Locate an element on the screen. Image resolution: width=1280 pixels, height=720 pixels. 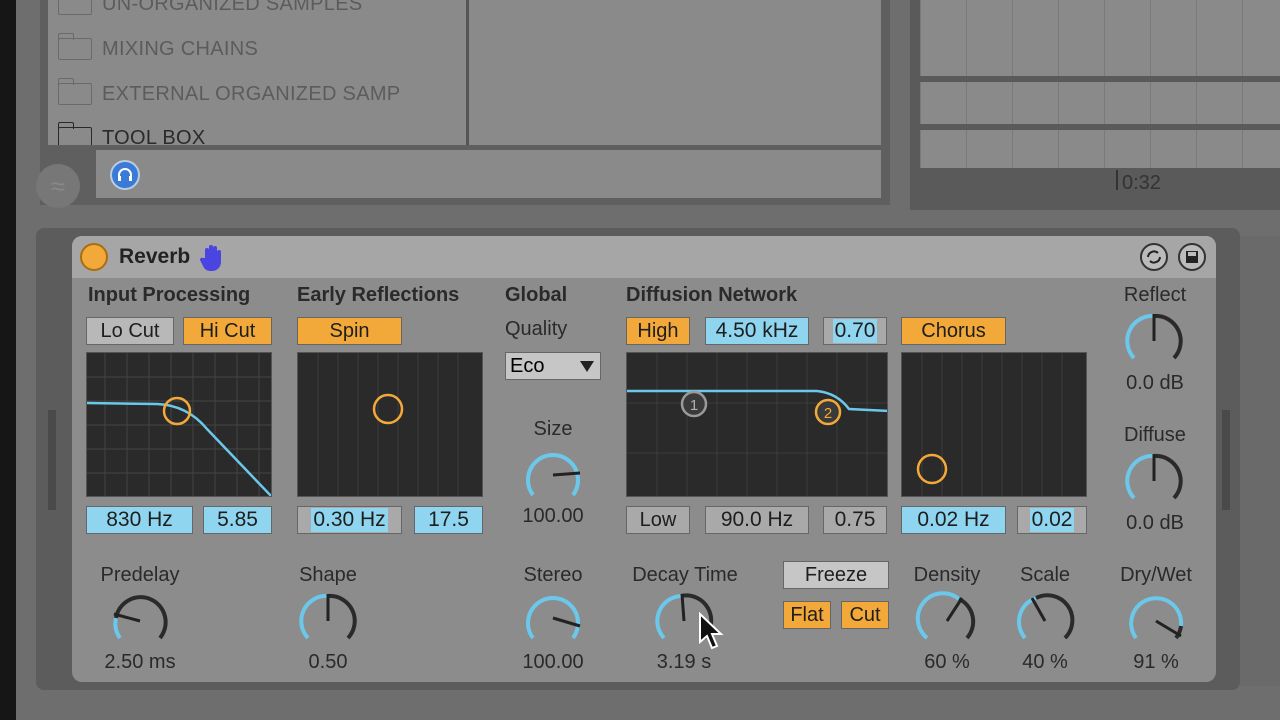
stereo-label: Stereo is located at coordinates (553, 575).